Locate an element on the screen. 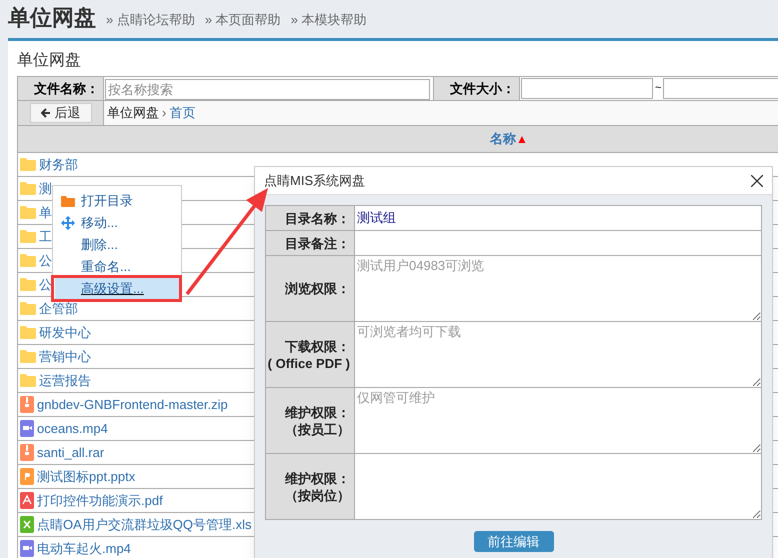 This screenshot has height=558, width=778. file-name: 工 is located at coordinates (45, 236).